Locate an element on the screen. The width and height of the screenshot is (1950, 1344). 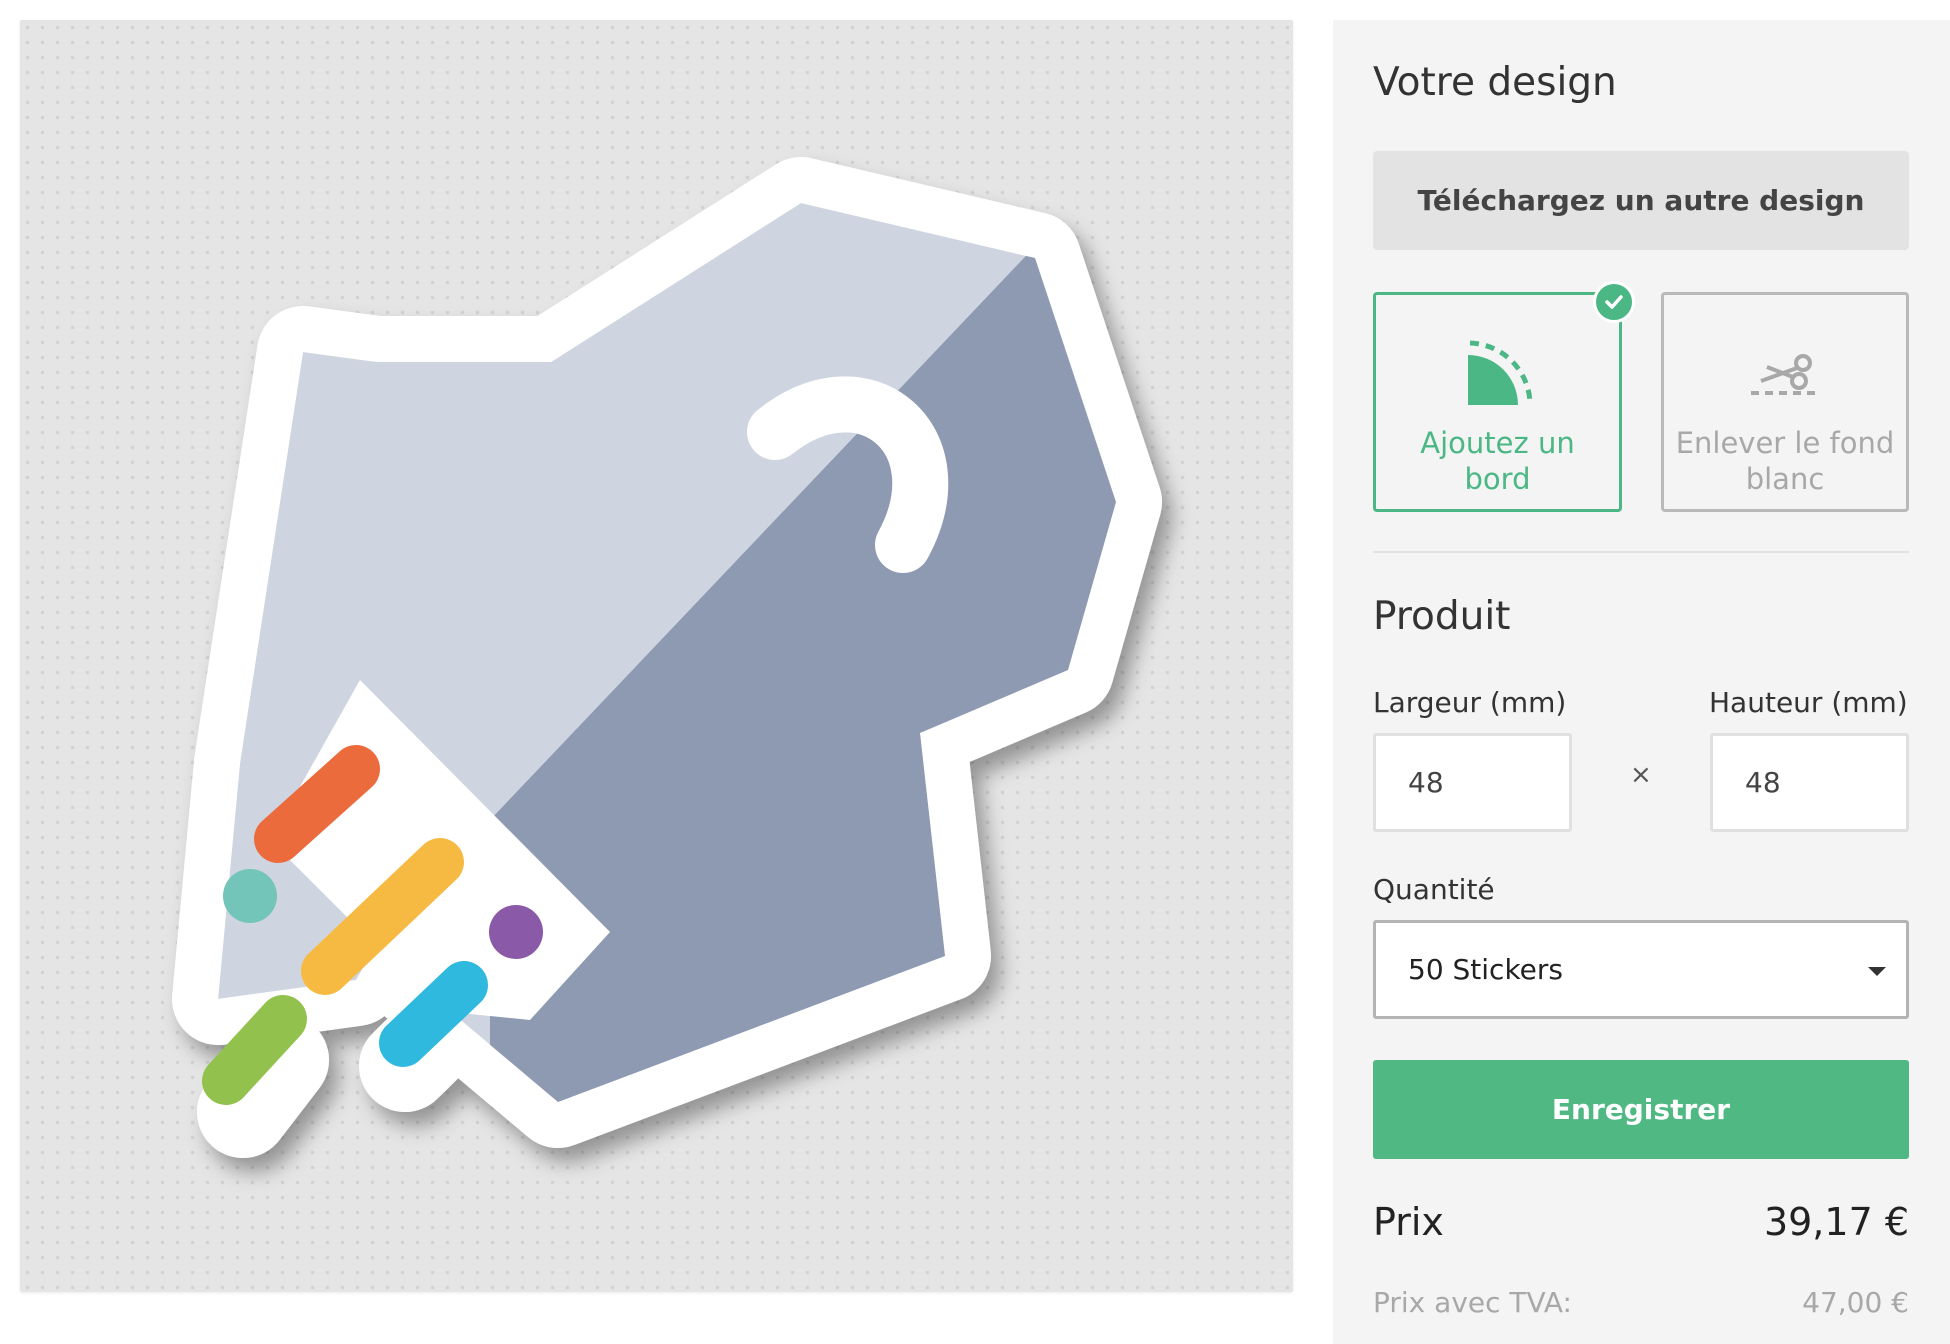
selected-check-icon is located at coordinates (1614, 302).